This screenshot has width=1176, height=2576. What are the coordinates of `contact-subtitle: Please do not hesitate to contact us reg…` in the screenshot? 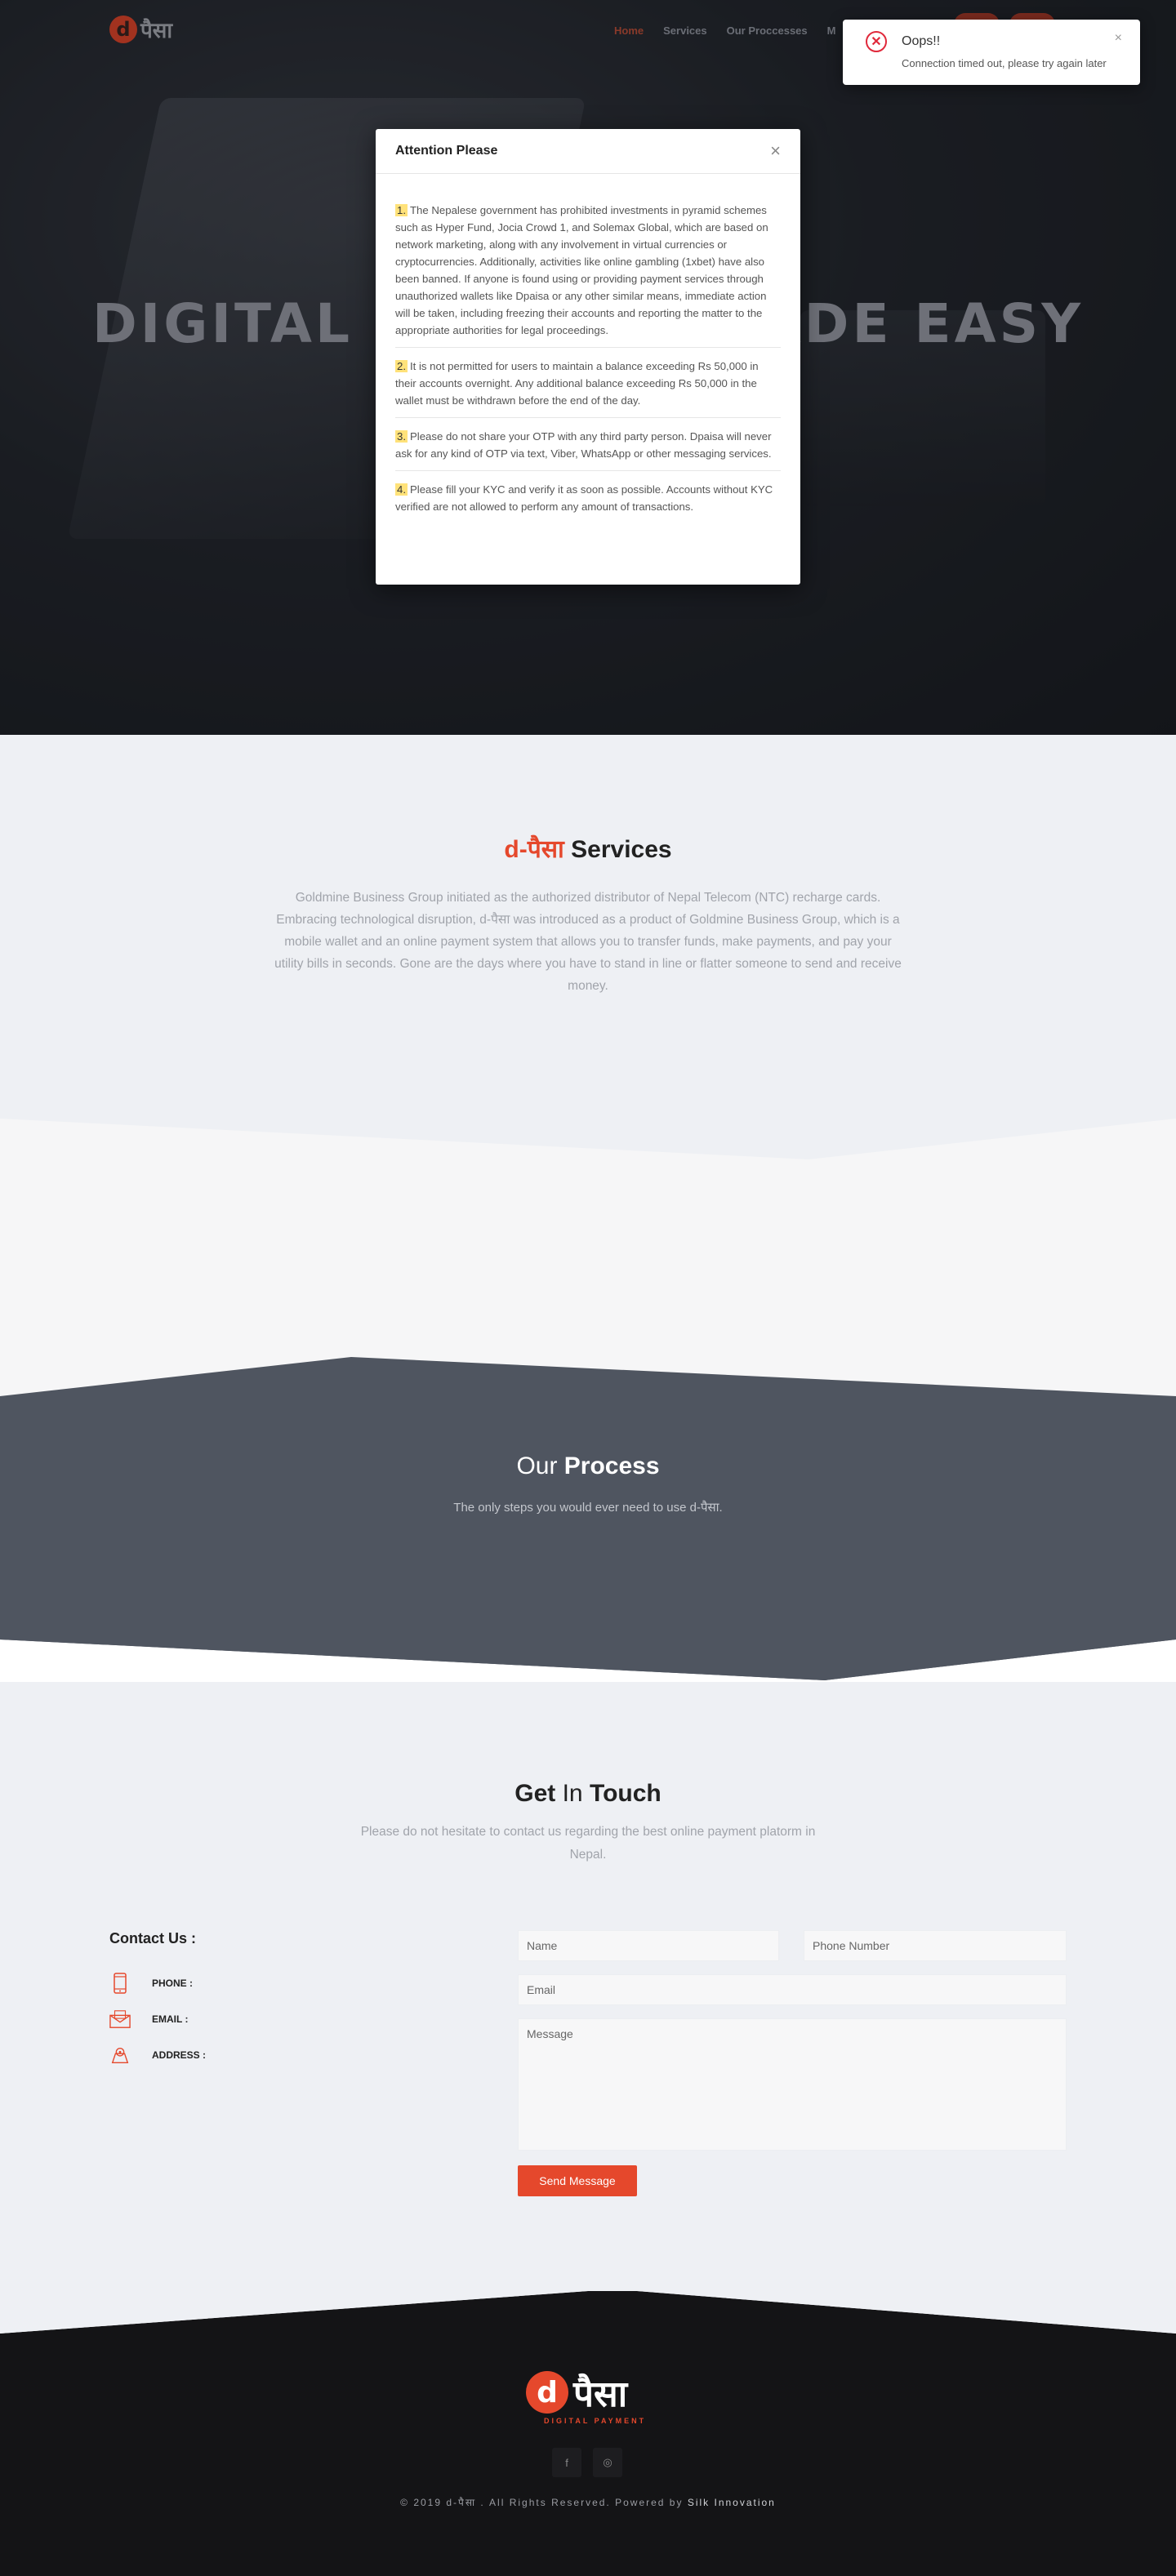 It's located at (588, 1843).